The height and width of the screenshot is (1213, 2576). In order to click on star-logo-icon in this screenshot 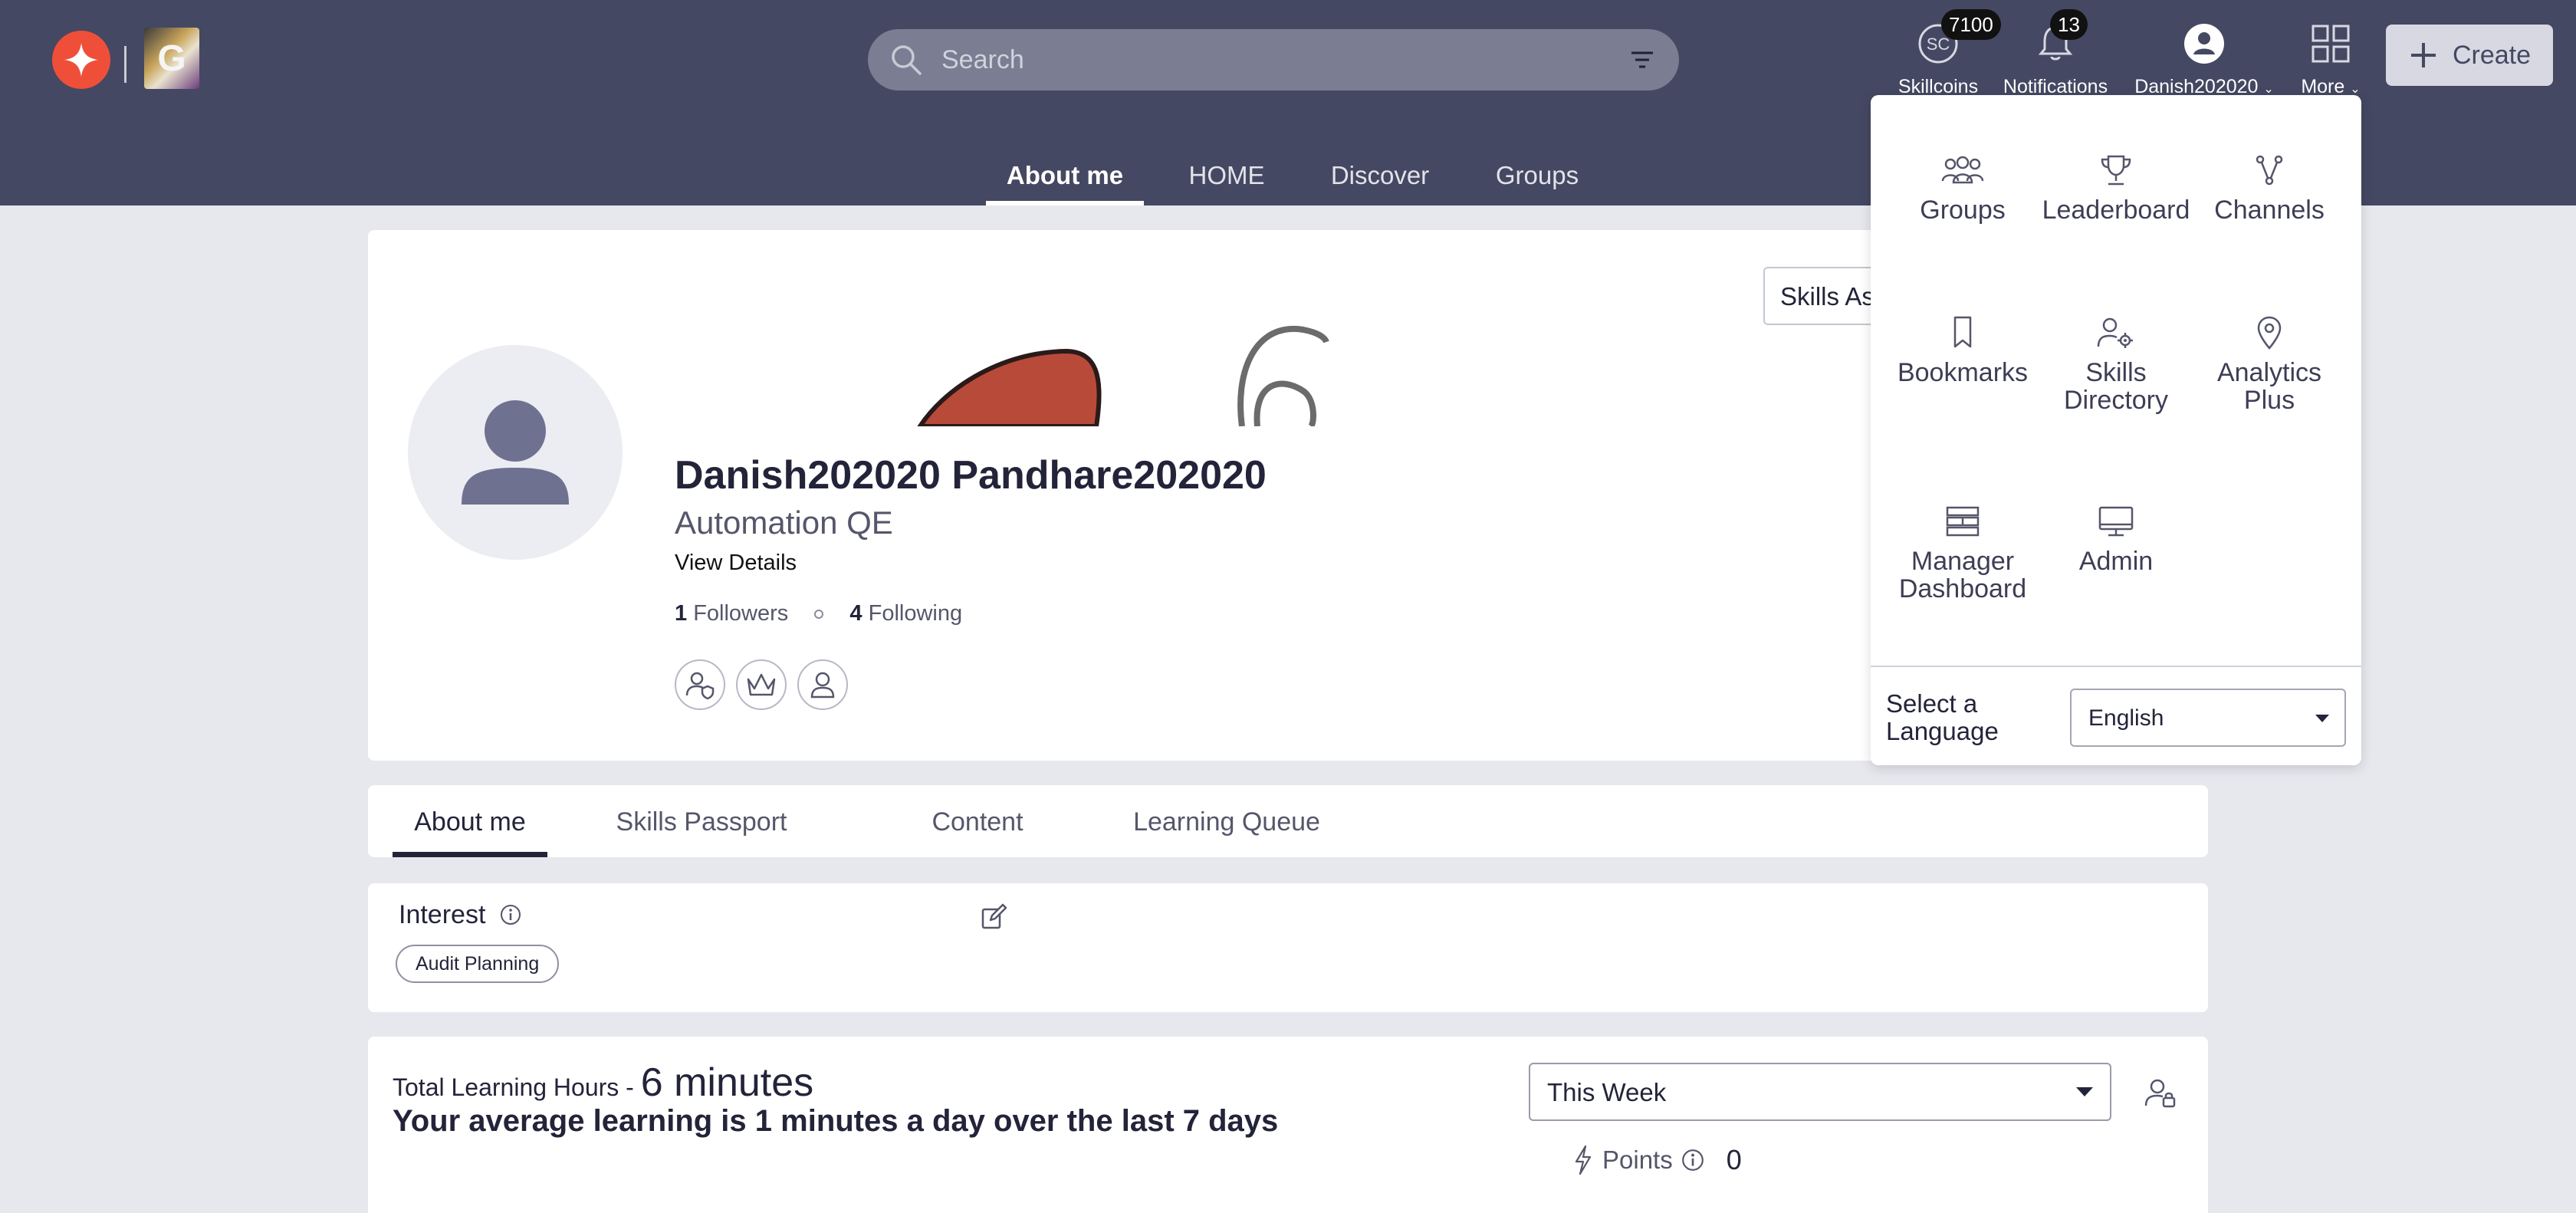, I will do `click(81, 60)`.